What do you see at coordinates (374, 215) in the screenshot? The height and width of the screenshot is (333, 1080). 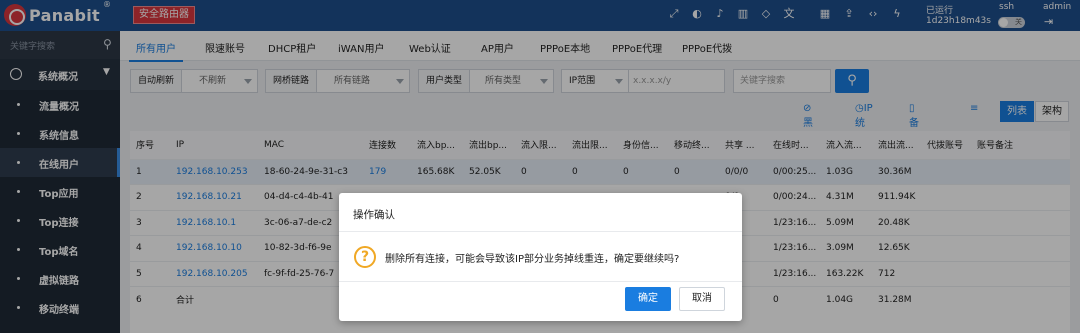 I see `dialog-title: 操作确认` at bounding box center [374, 215].